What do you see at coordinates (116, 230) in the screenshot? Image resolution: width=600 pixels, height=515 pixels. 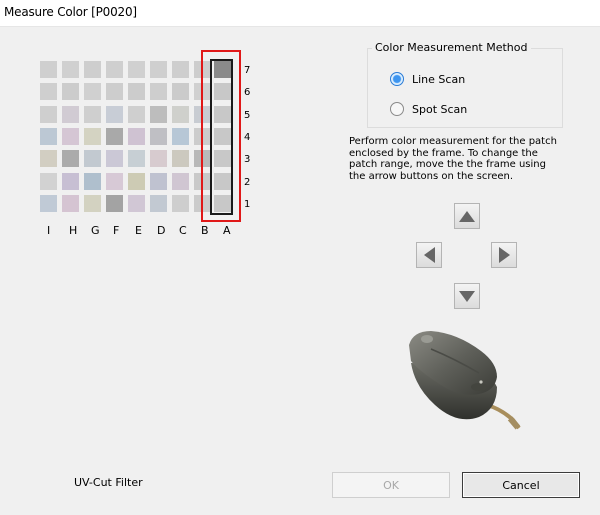 I see `column-label: F` at bounding box center [116, 230].